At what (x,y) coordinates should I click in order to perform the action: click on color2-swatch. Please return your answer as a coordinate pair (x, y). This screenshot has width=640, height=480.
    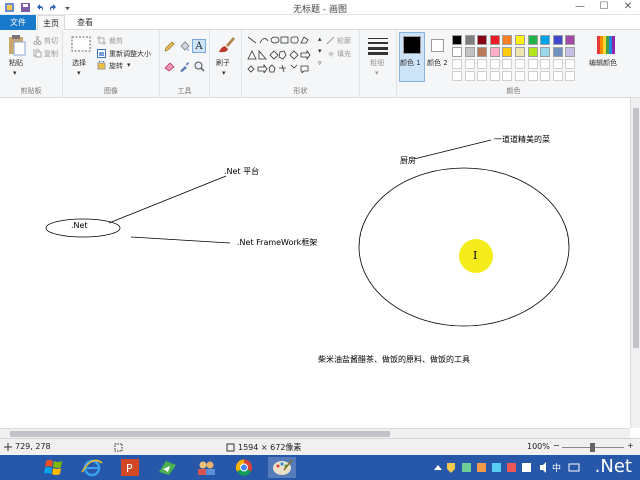
    Looking at the image, I should click on (437, 45).